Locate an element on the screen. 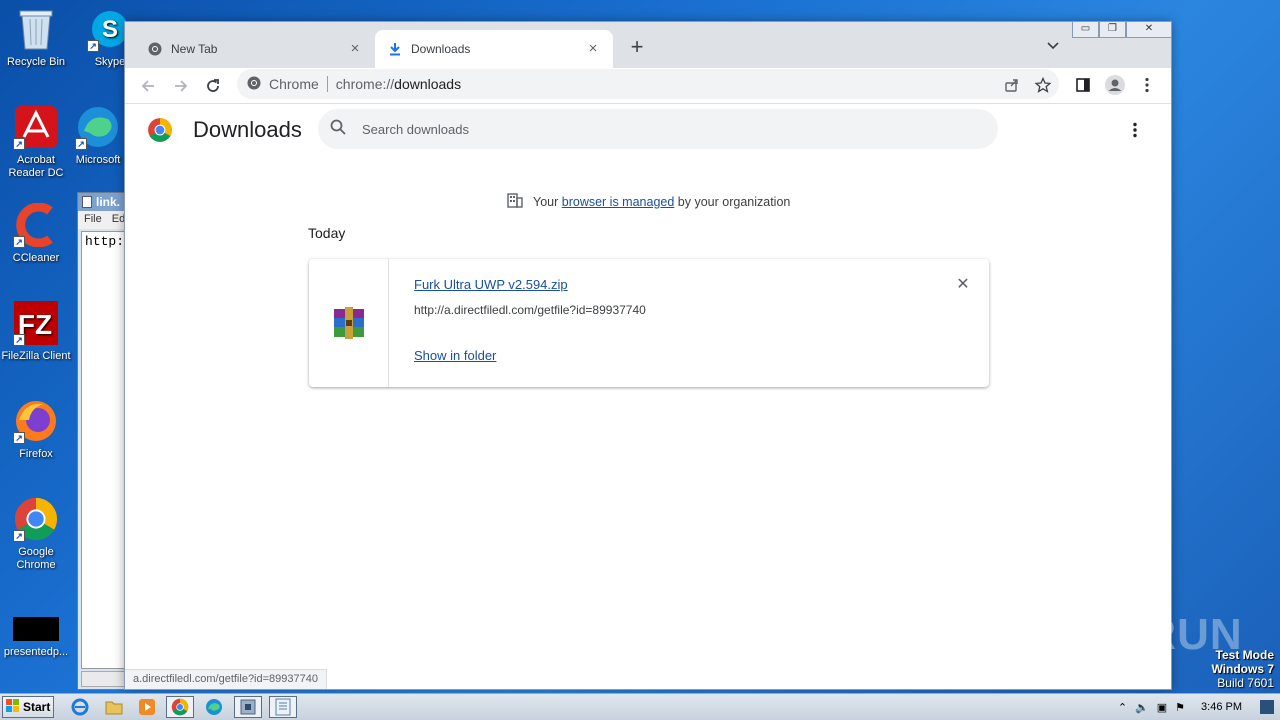 The height and width of the screenshot is (720, 1280). arrow-right-icon is located at coordinates (181, 86).